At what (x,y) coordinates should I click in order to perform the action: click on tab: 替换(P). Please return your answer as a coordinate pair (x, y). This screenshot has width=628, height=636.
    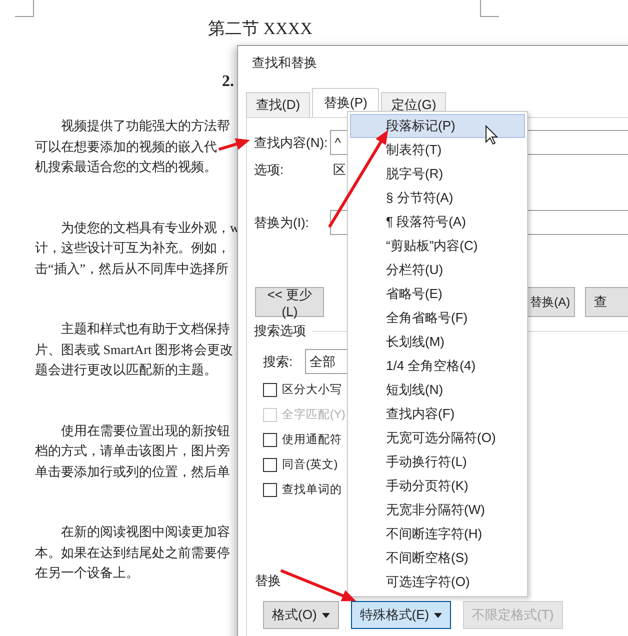
    Looking at the image, I should click on (346, 102).